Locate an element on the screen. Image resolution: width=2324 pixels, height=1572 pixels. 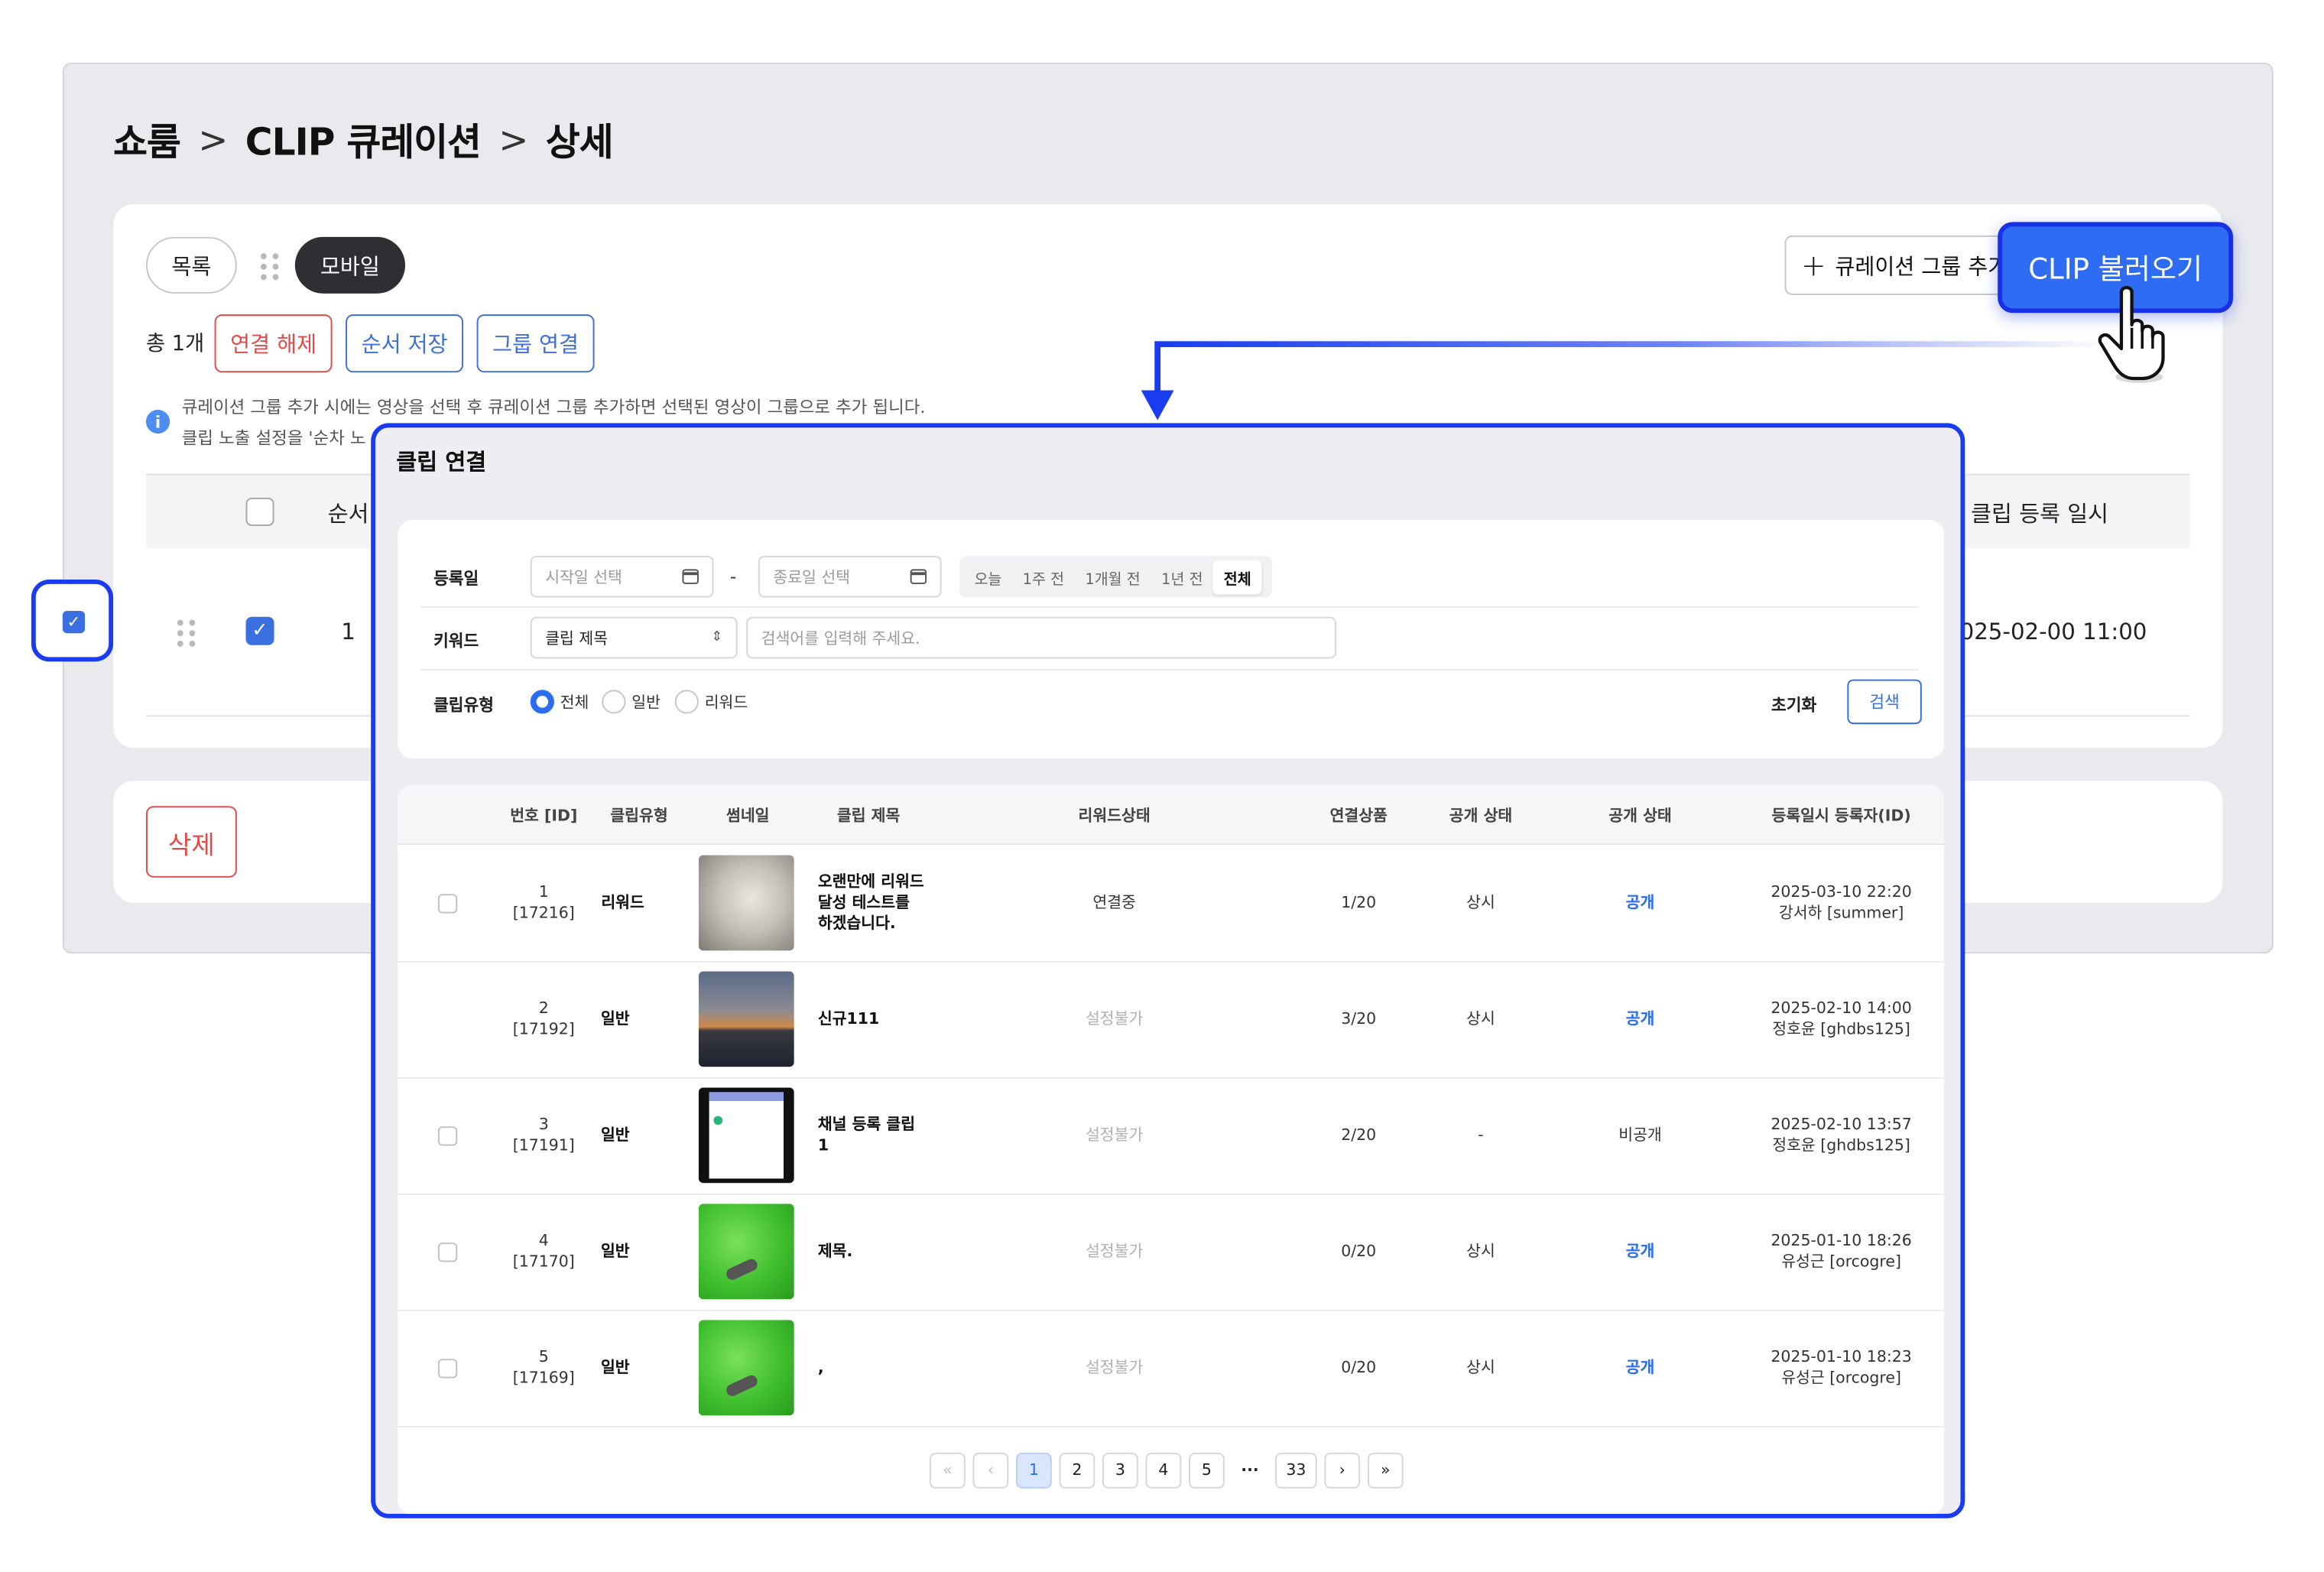
column-clip-type: 클립유형 is located at coordinates (639, 816).